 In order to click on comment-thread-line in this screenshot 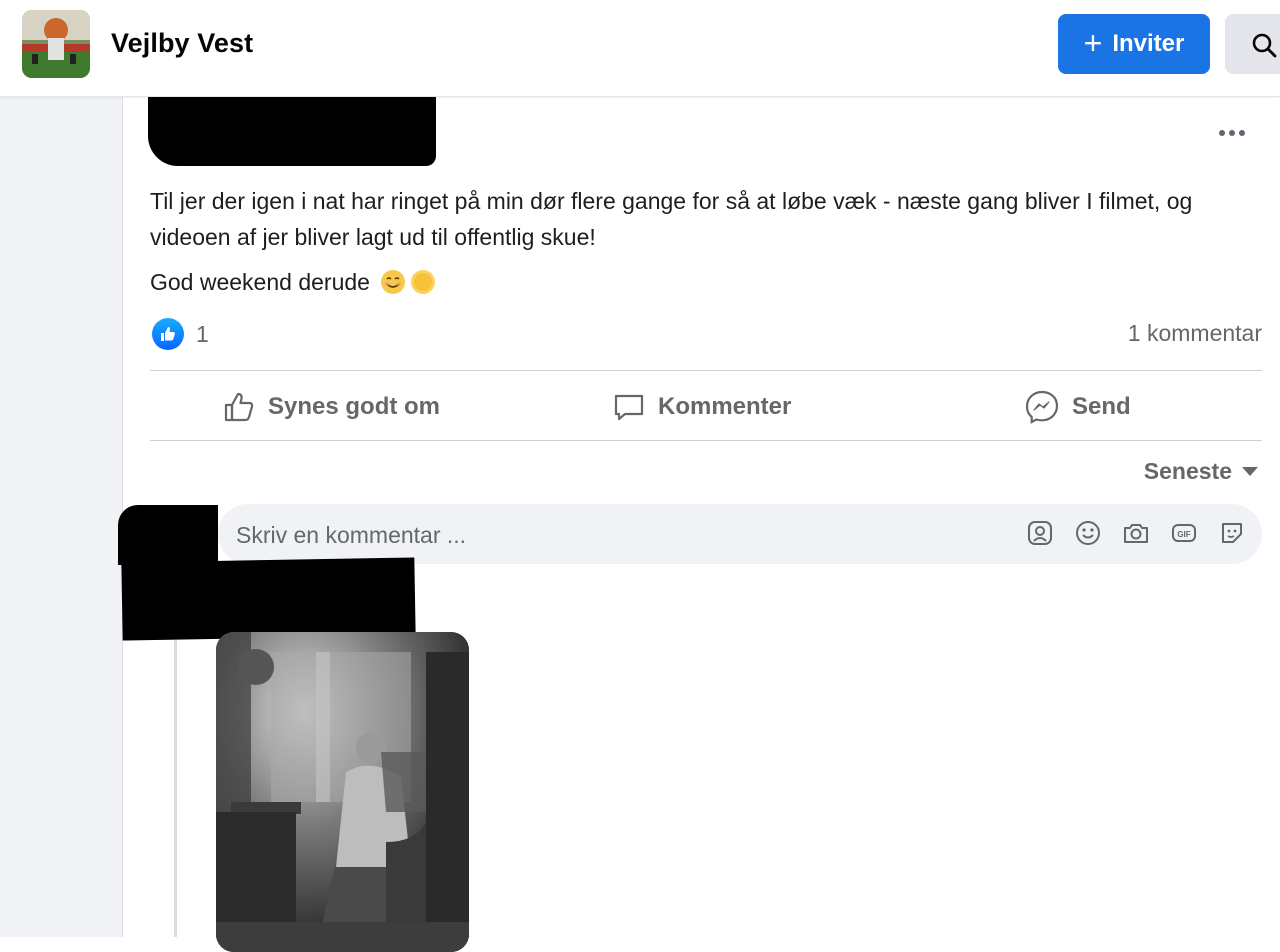, I will do `click(175, 788)`.